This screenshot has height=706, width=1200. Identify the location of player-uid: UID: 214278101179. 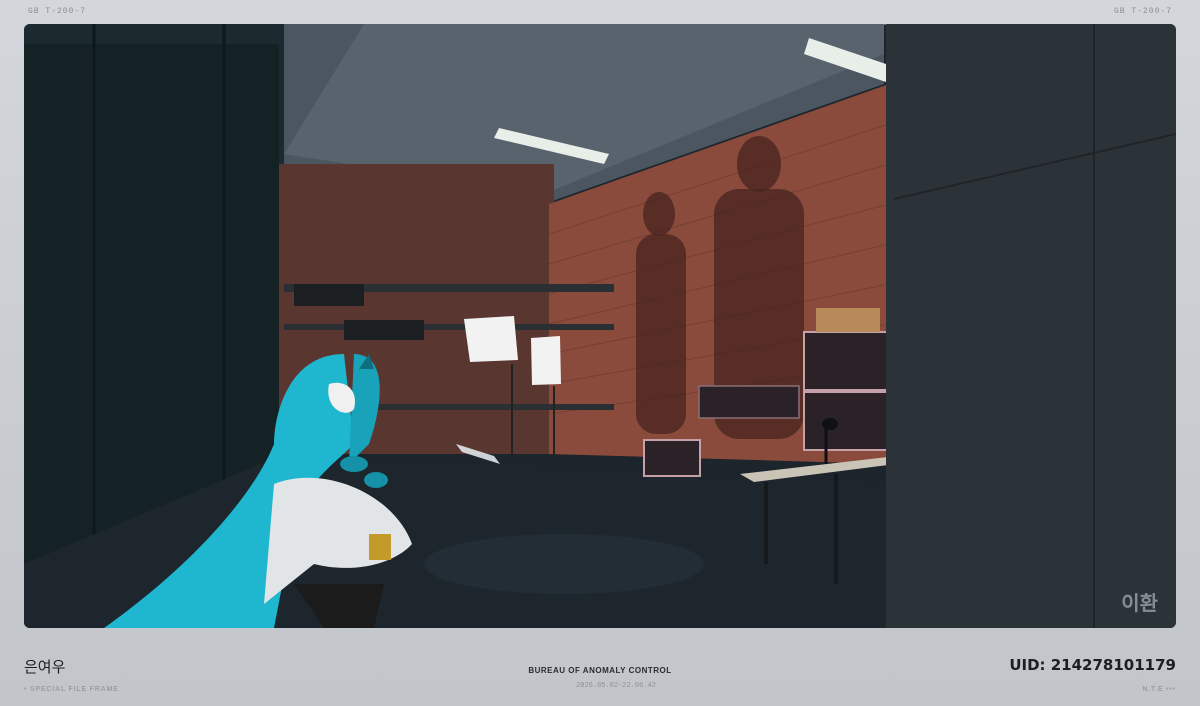
(1092, 665).